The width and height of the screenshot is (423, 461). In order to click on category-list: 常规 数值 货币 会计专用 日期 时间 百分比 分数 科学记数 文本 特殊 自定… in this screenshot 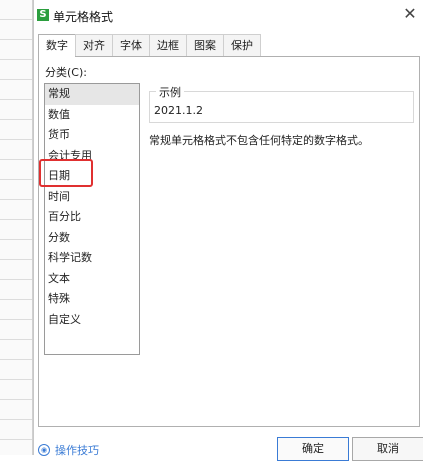, I will do `click(92, 219)`.